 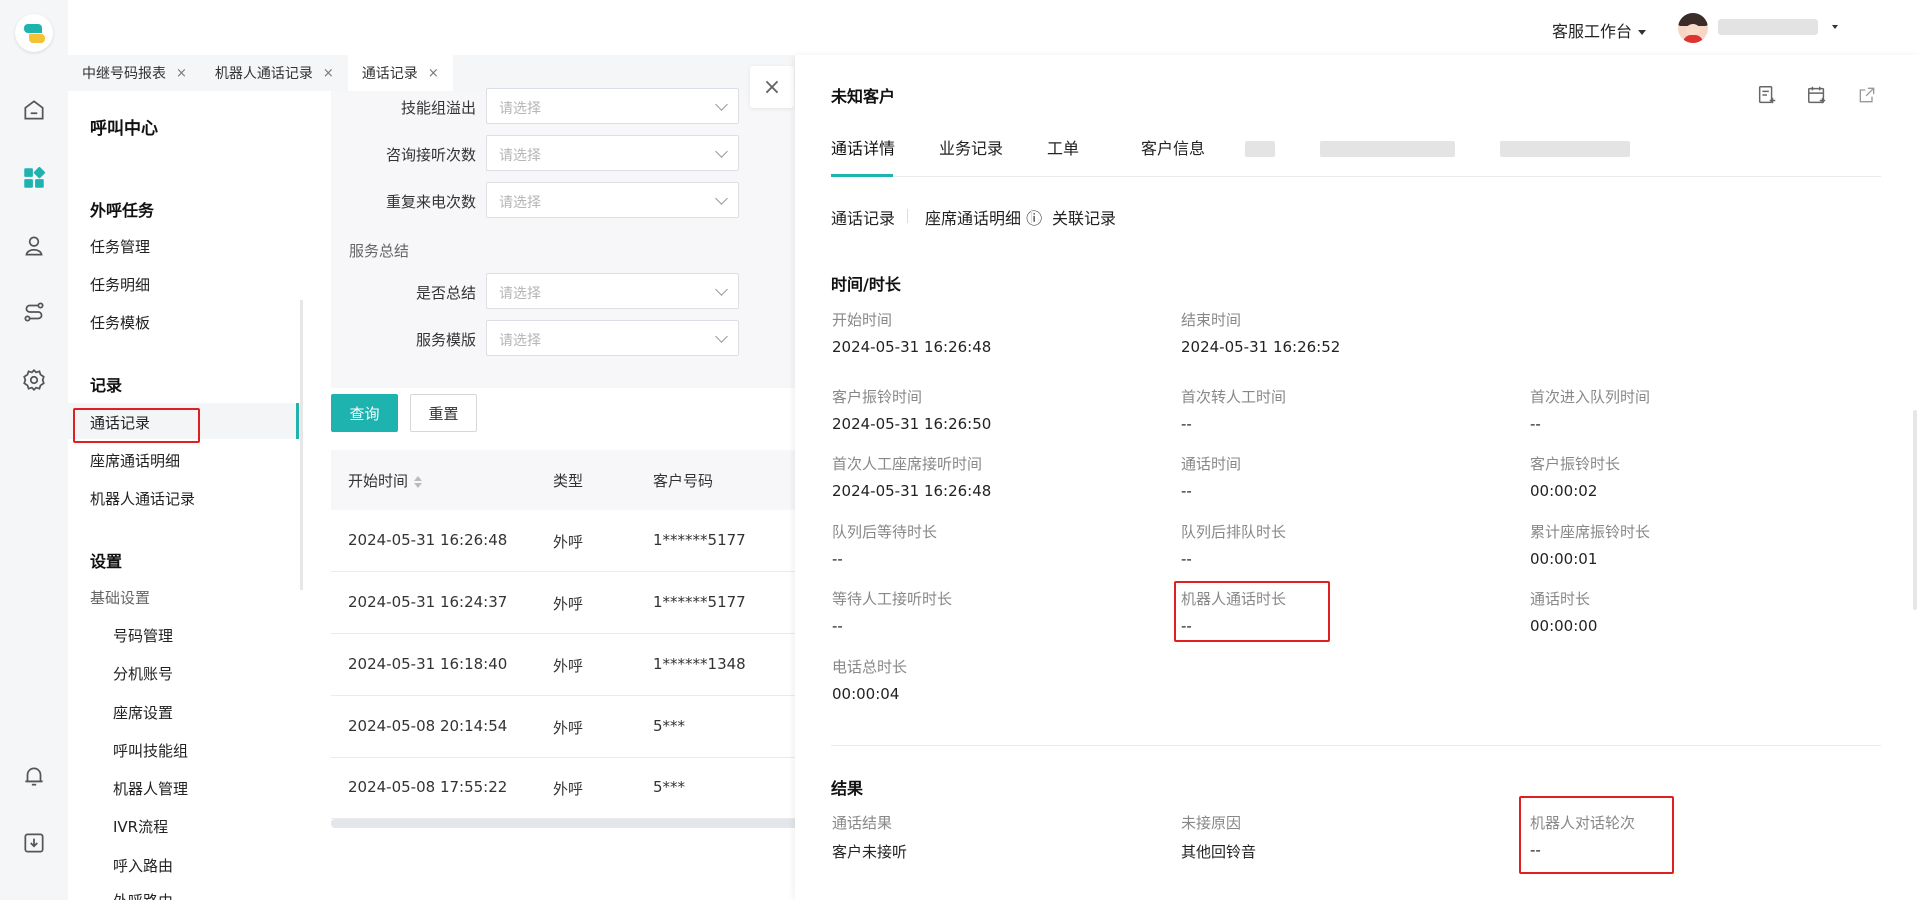 I want to click on field-wait-agent-answer: 等待人工接听时长 --, so click(x=892, y=612).